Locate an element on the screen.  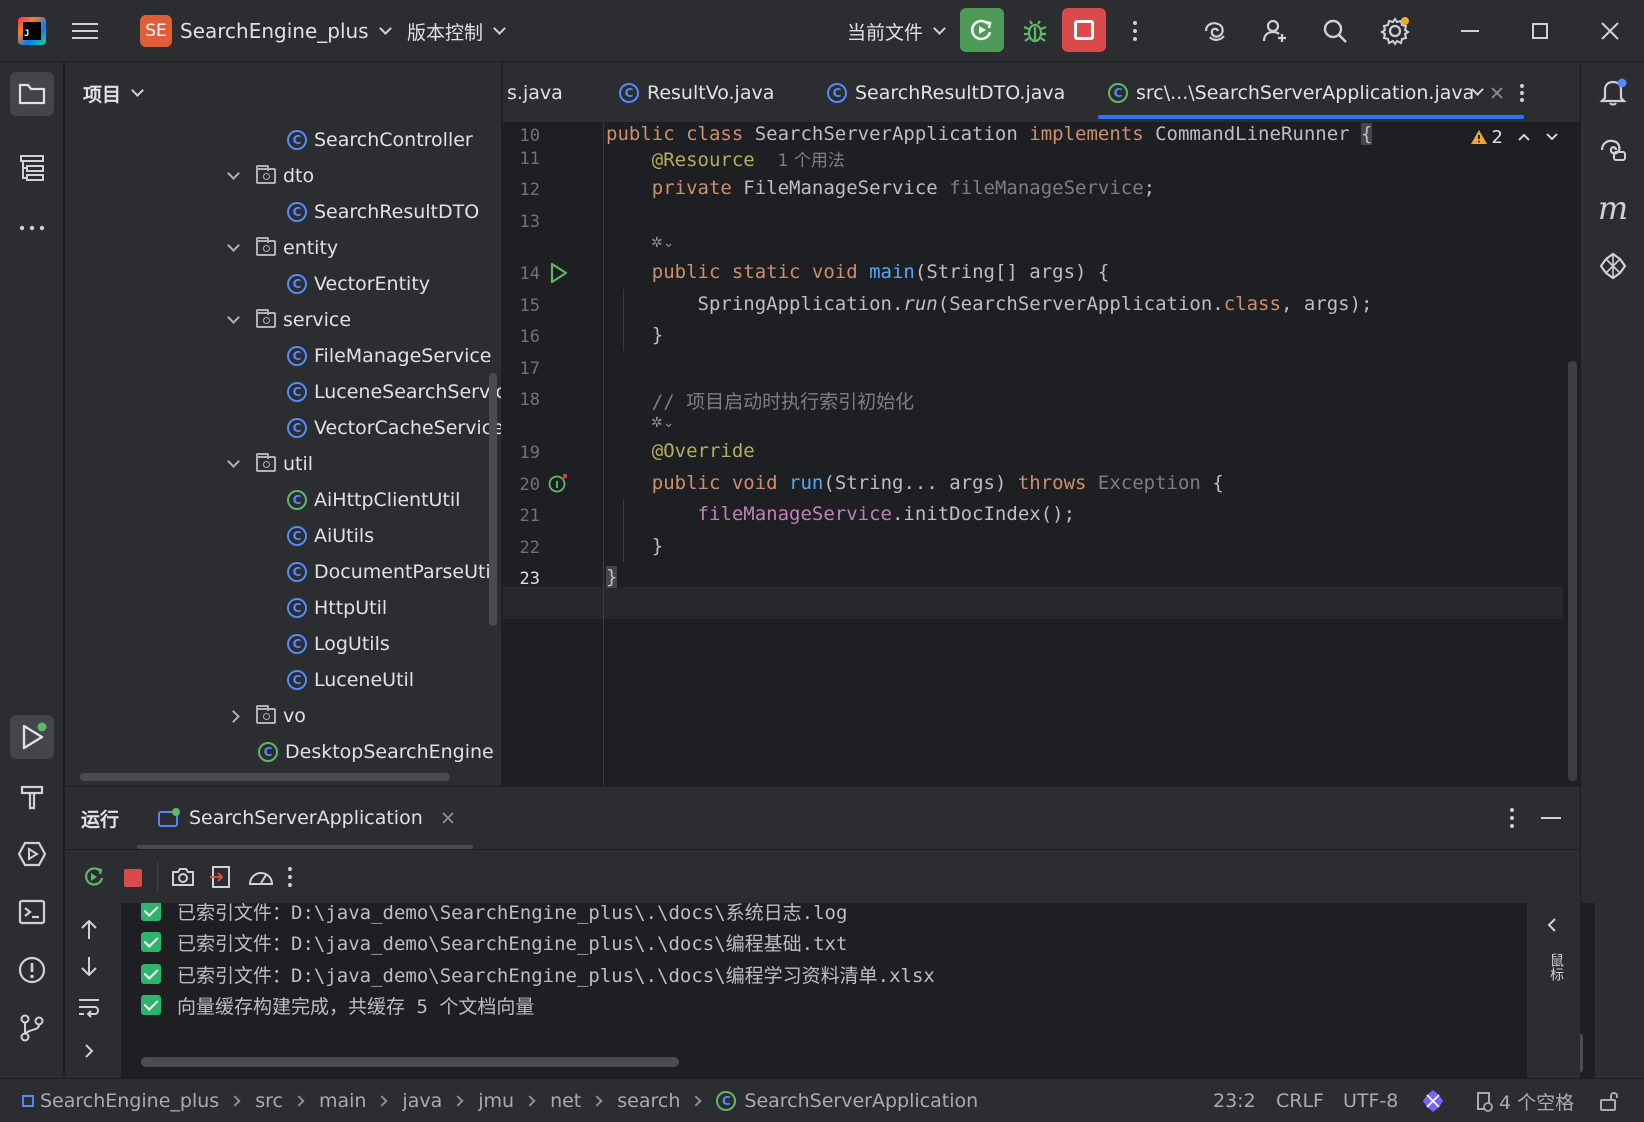
run-gutter-icon is located at coordinates (559, 273).